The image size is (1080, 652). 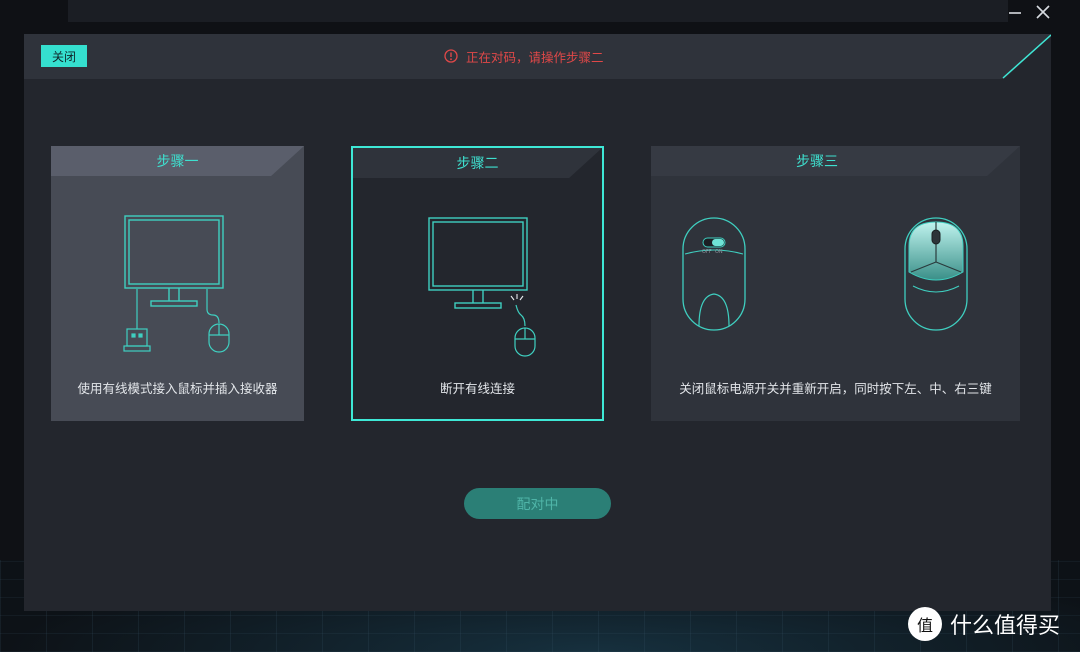 I want to click on mouse-bottom-icon: OFF ON, so click(x=714, y=274).